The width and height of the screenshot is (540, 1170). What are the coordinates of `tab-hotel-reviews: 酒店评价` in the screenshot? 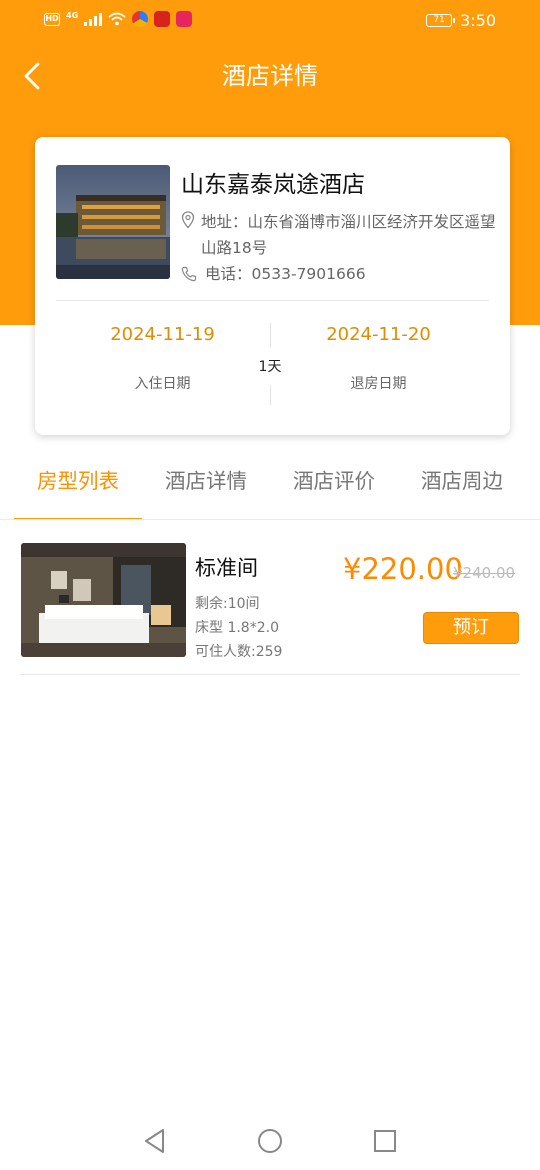 It's located at (334, 487).